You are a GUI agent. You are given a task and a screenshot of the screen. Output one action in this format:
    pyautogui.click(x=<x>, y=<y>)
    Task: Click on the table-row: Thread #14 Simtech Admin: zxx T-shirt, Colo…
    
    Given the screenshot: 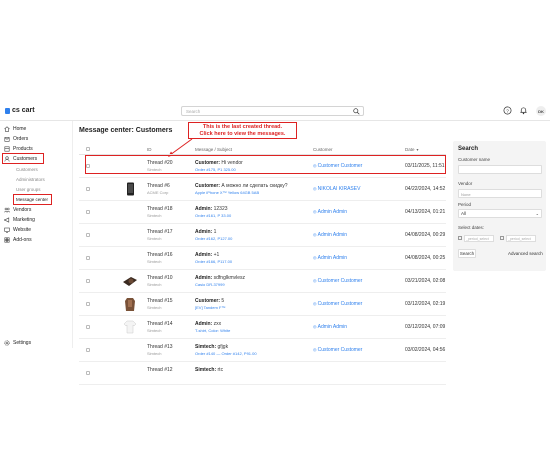 What is the action you would take?
    pyautogui.click(x=262, y=327)
    